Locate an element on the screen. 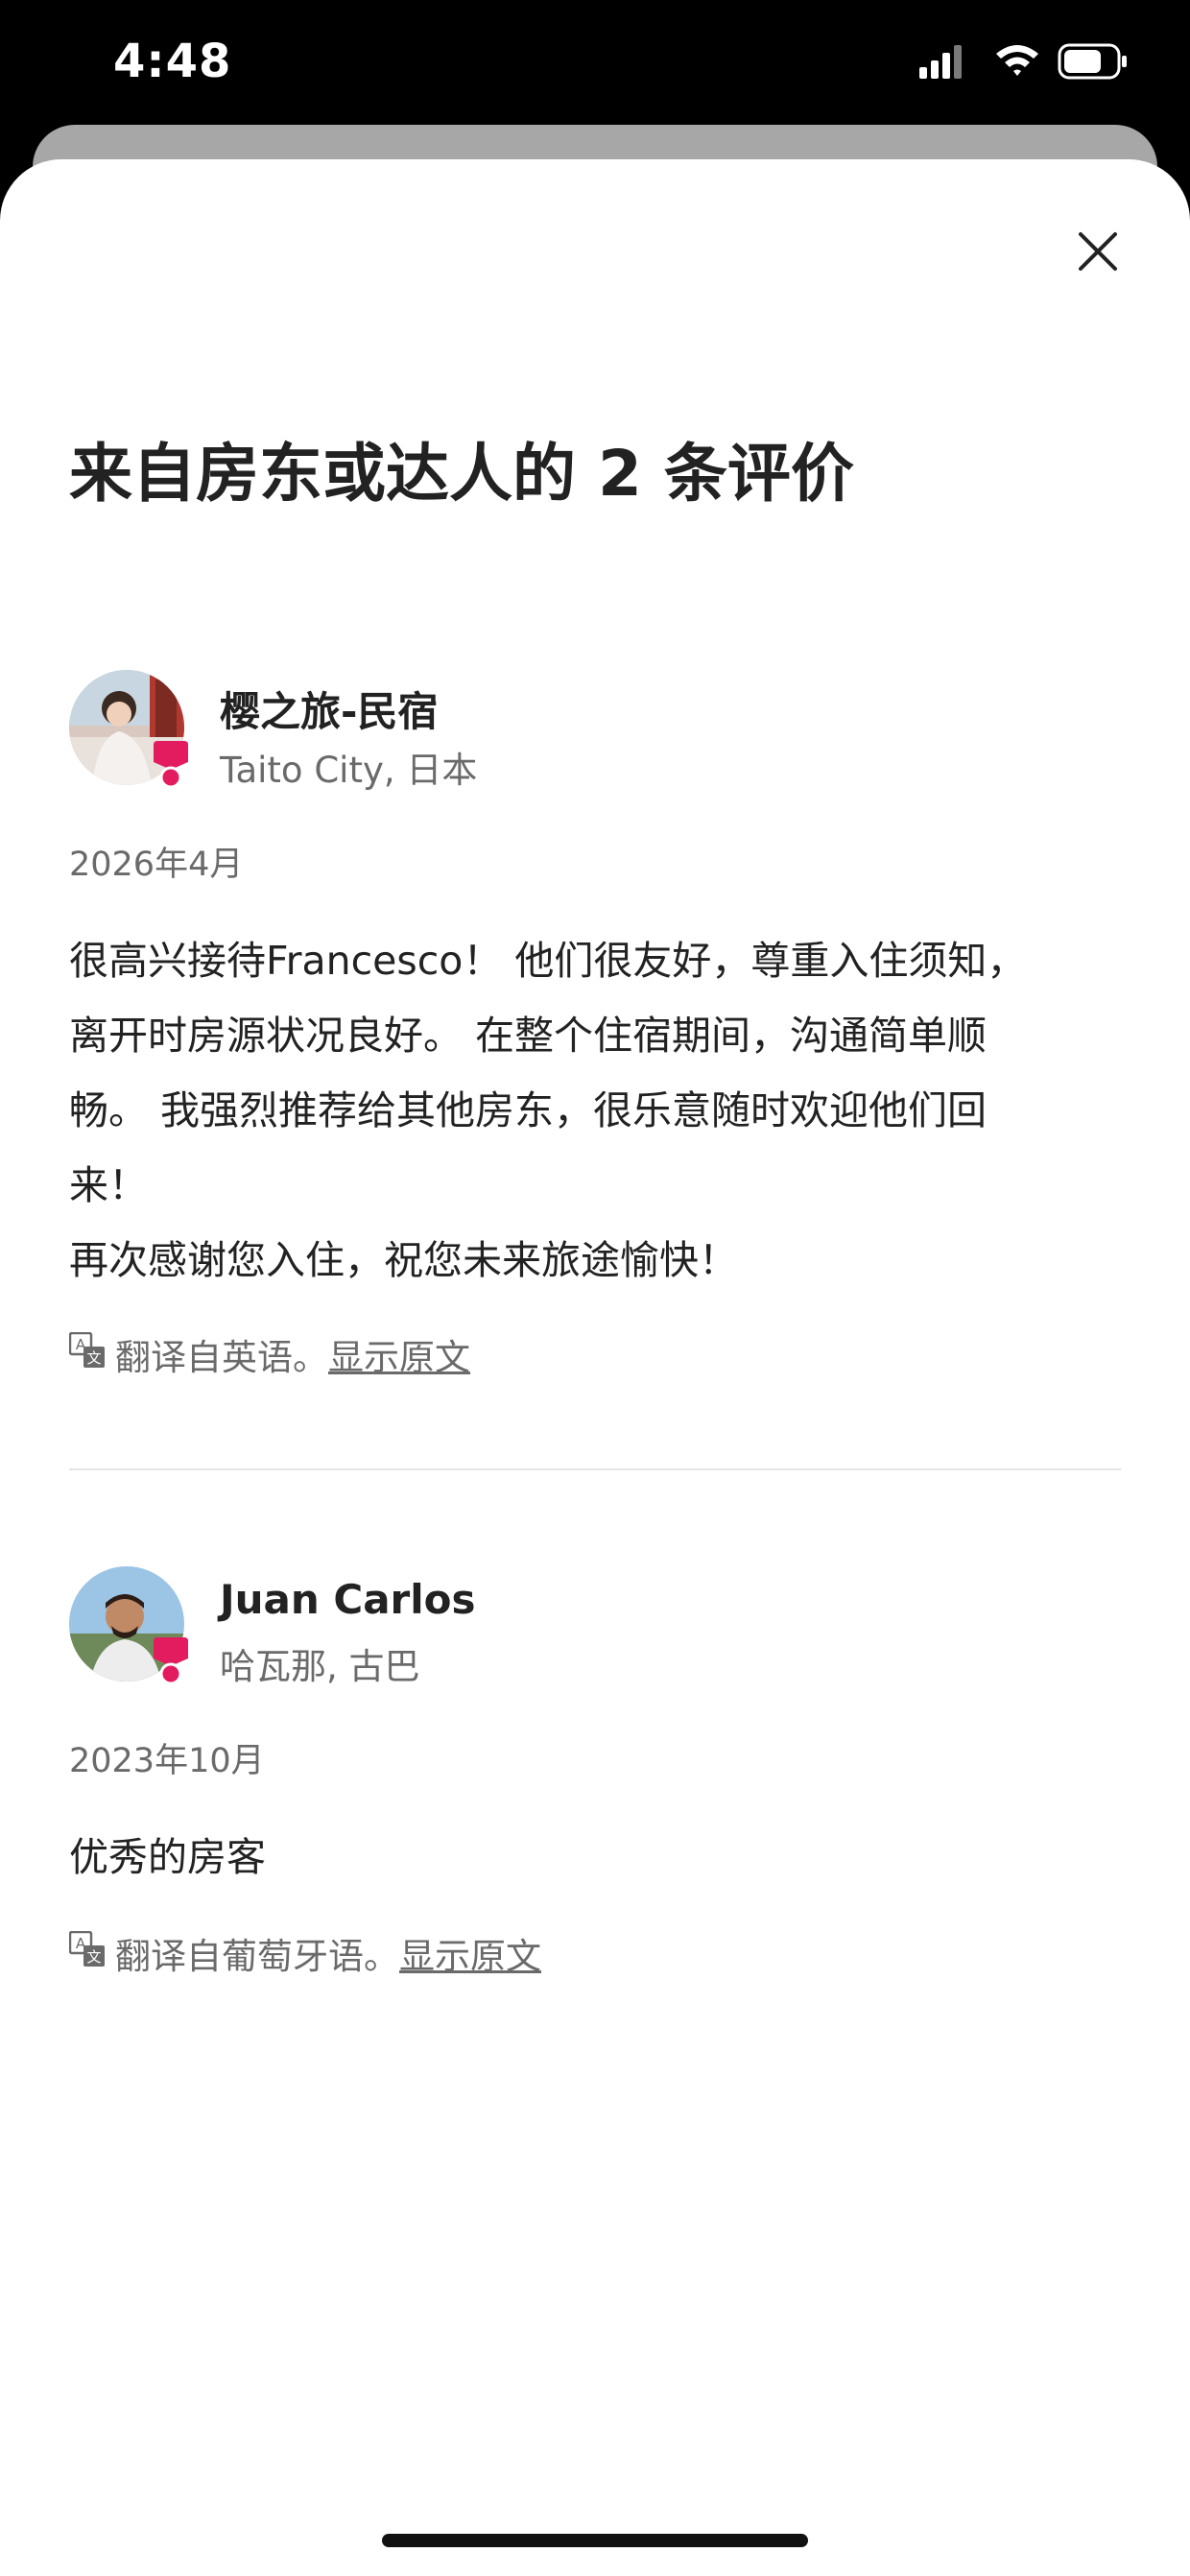 This screenshot has height=2576, width=1190. reviewer-name: 樱之旅-民宿 is located at coordinates (330, 711).